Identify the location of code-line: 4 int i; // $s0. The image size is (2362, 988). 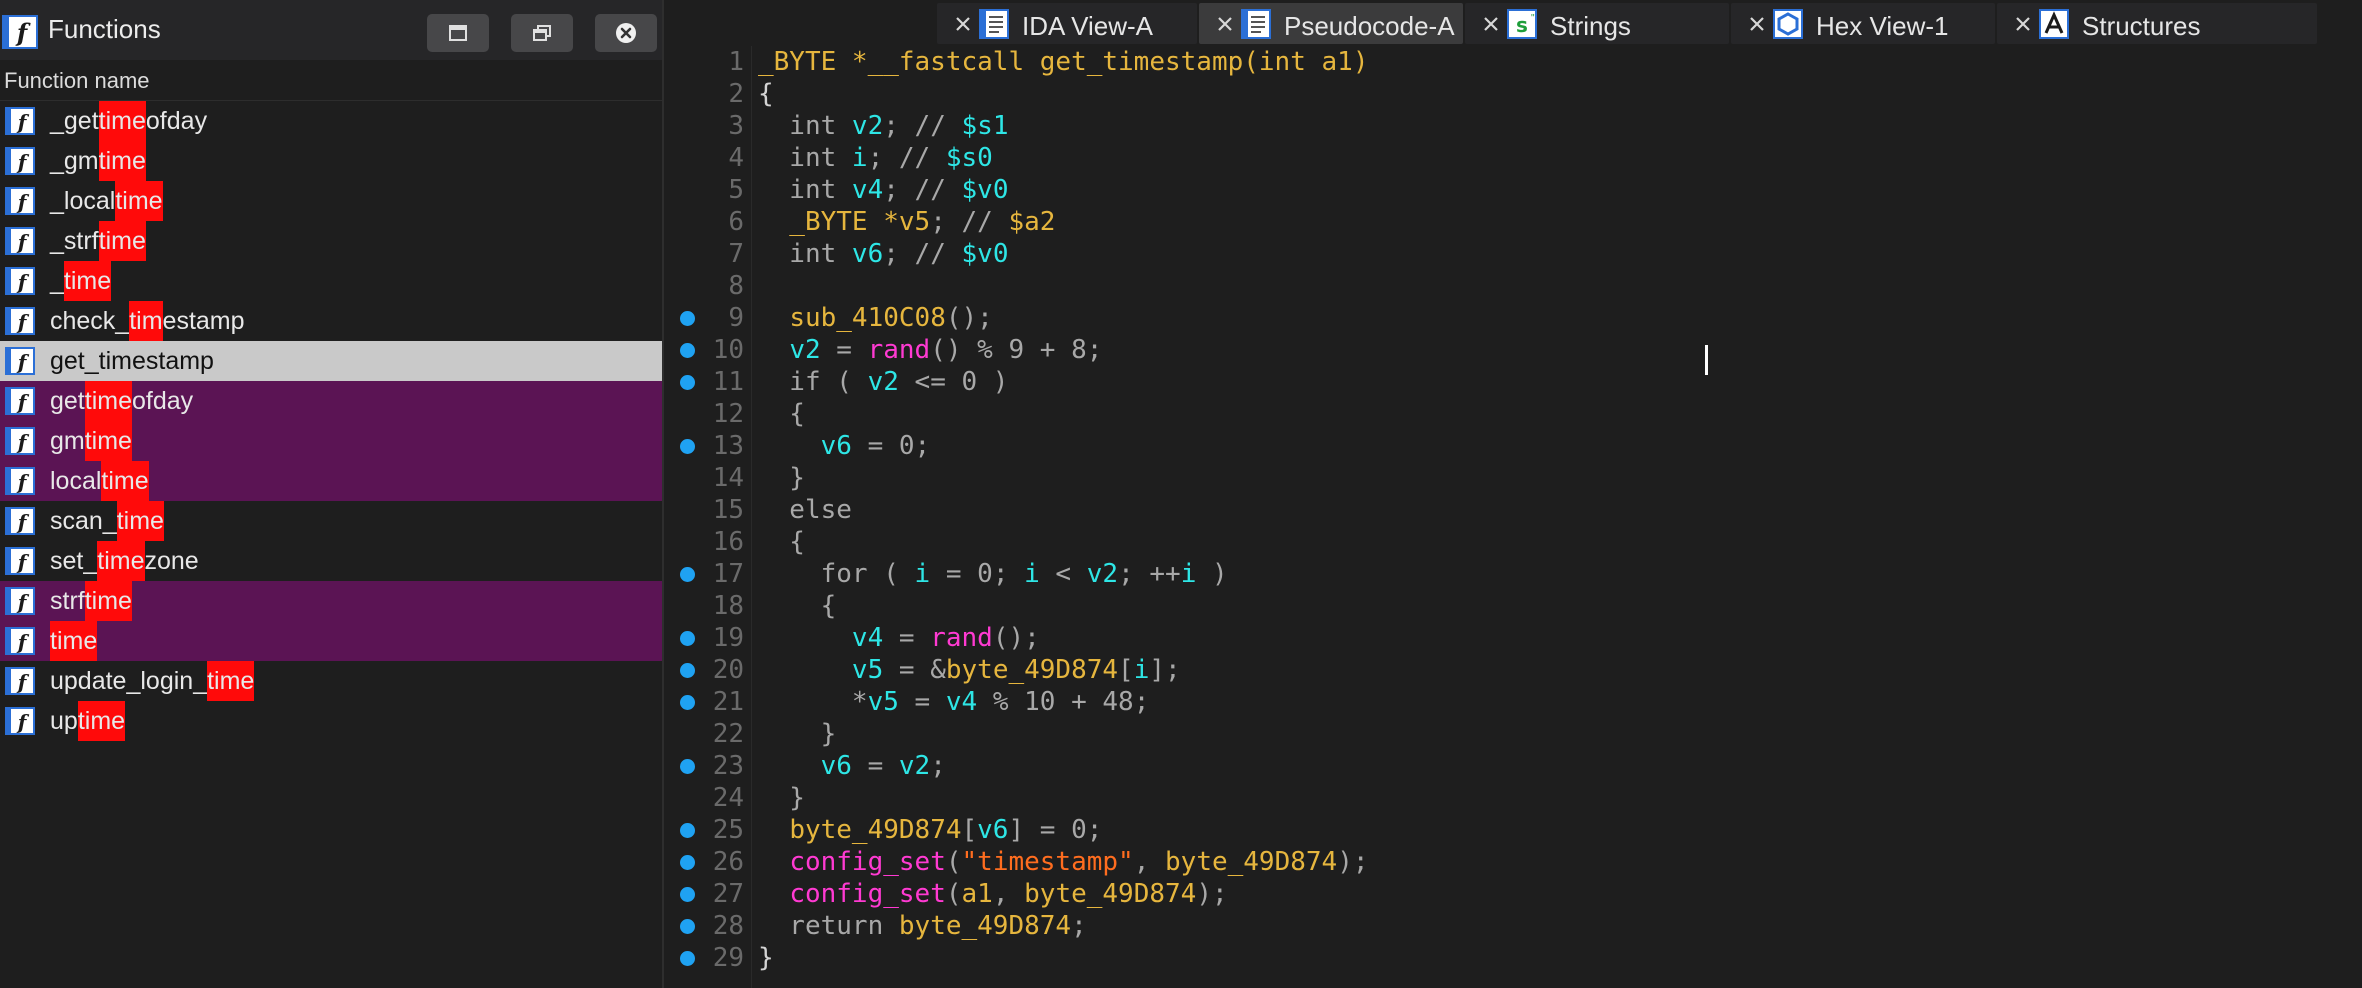
(1513, 158).